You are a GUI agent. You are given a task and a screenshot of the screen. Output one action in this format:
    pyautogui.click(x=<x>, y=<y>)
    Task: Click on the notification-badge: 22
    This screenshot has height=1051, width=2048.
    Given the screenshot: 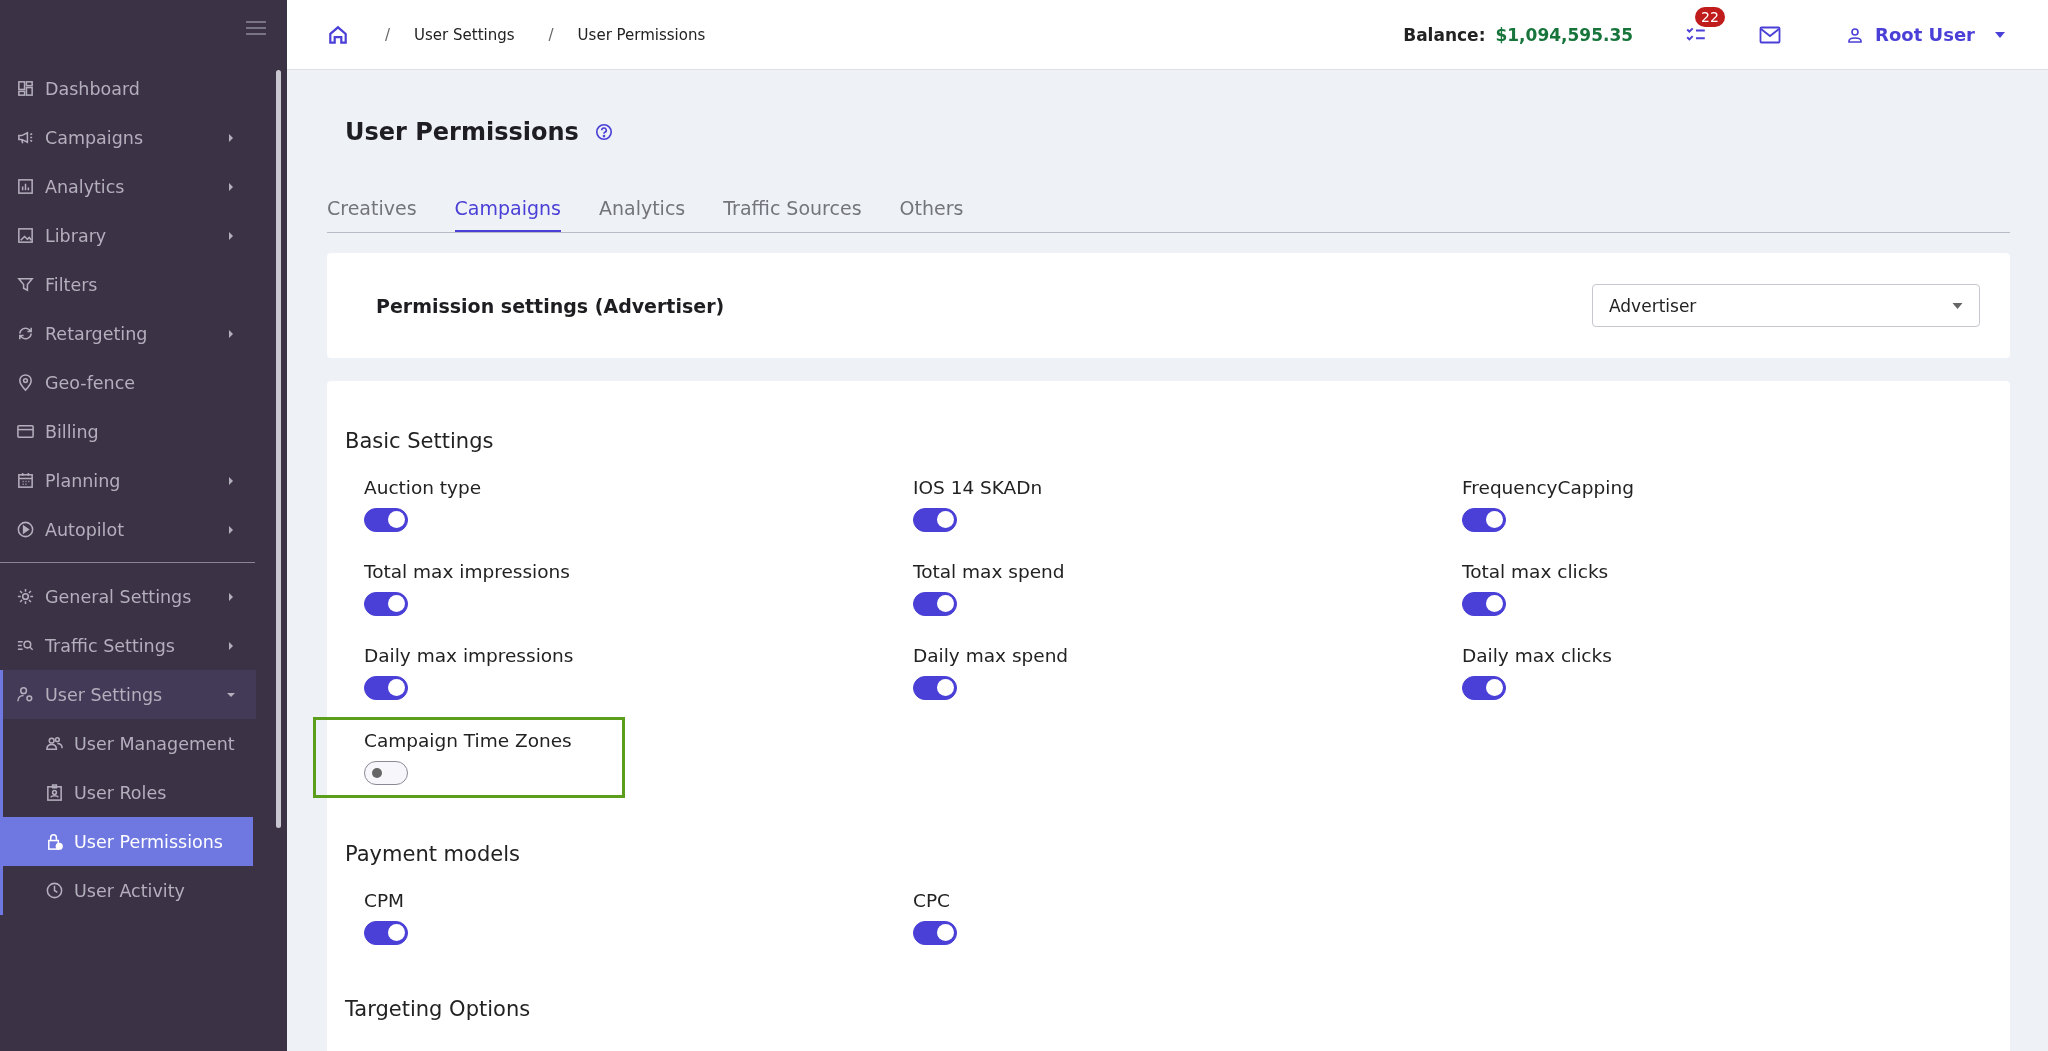 What is the action you would take?
    pyautogui.click(x=1710, y=16)
    